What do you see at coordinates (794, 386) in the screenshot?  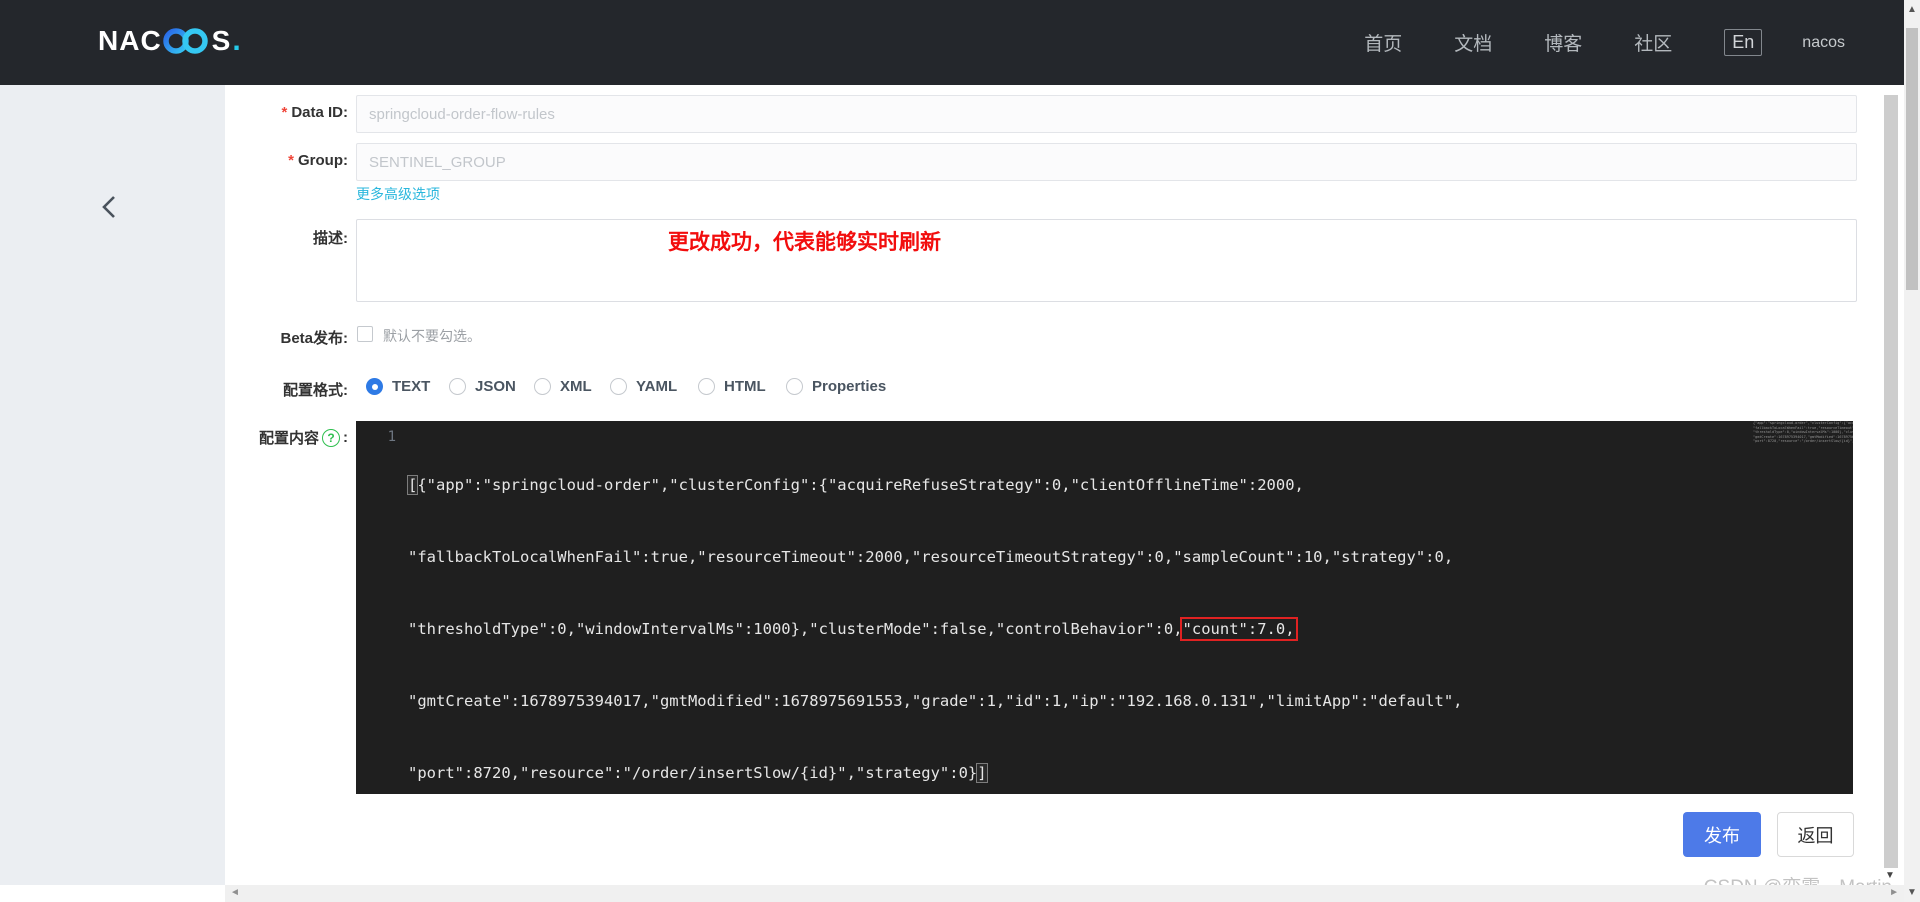 I see `radio-properties` at bounding box center [794, 386].